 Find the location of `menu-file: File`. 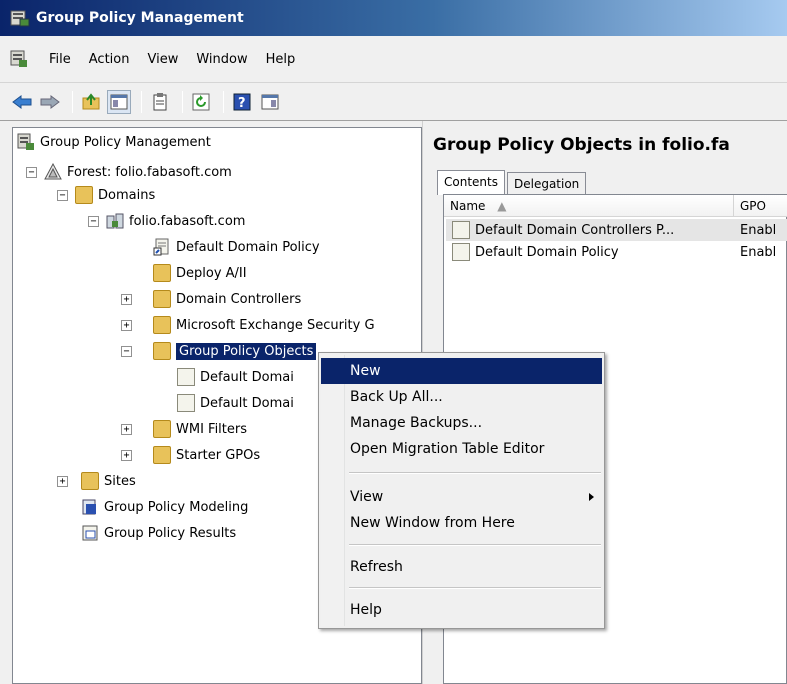

menu-file: File is located at coordinates (60, 59).